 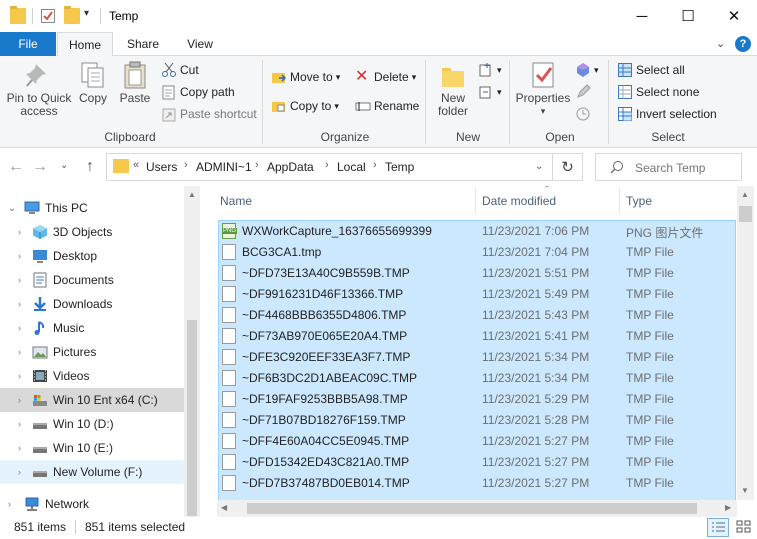 What do you see at coordinates (92, 400) in the screenshot?
I see `nav-item-drive-c: › Win 10 Ent x64 (C:)` at bounding box center [92, 400].